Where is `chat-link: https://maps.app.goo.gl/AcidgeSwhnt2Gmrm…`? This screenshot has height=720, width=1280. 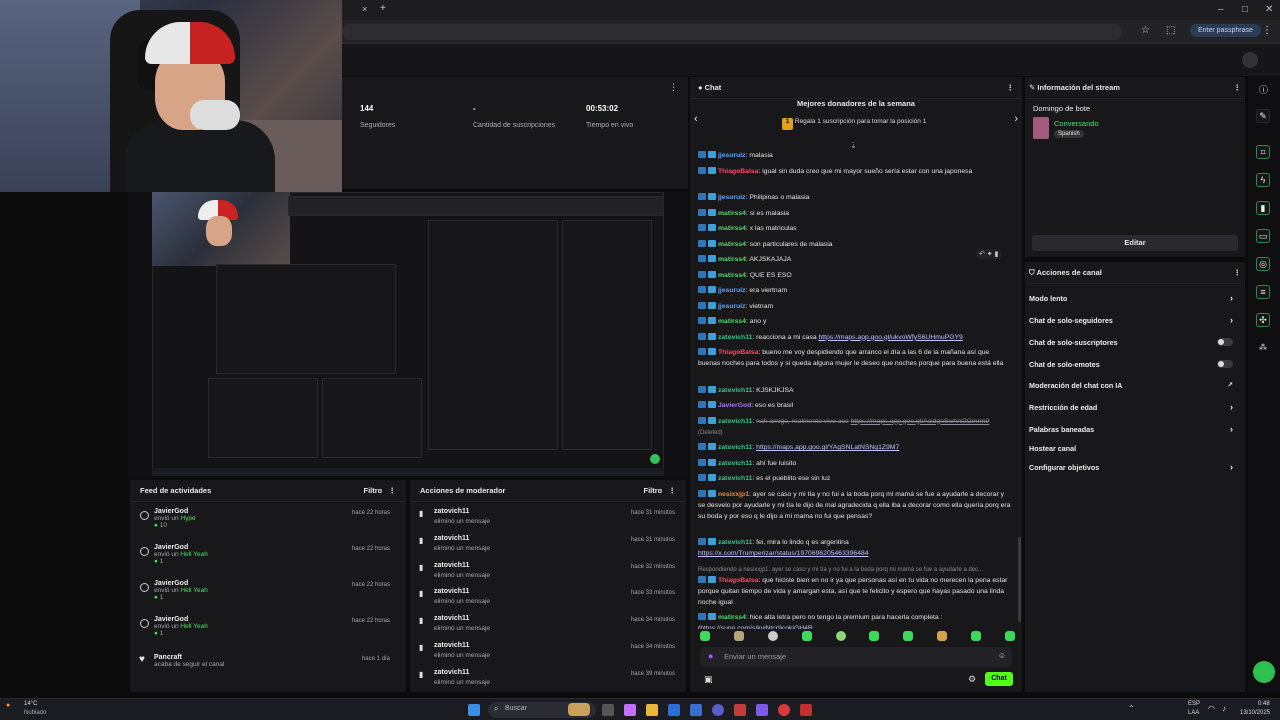
chat-link: https://maps.app.goo.gl/AcidgeSwhnt2Gmrm… is located at coordinates (920, 421).